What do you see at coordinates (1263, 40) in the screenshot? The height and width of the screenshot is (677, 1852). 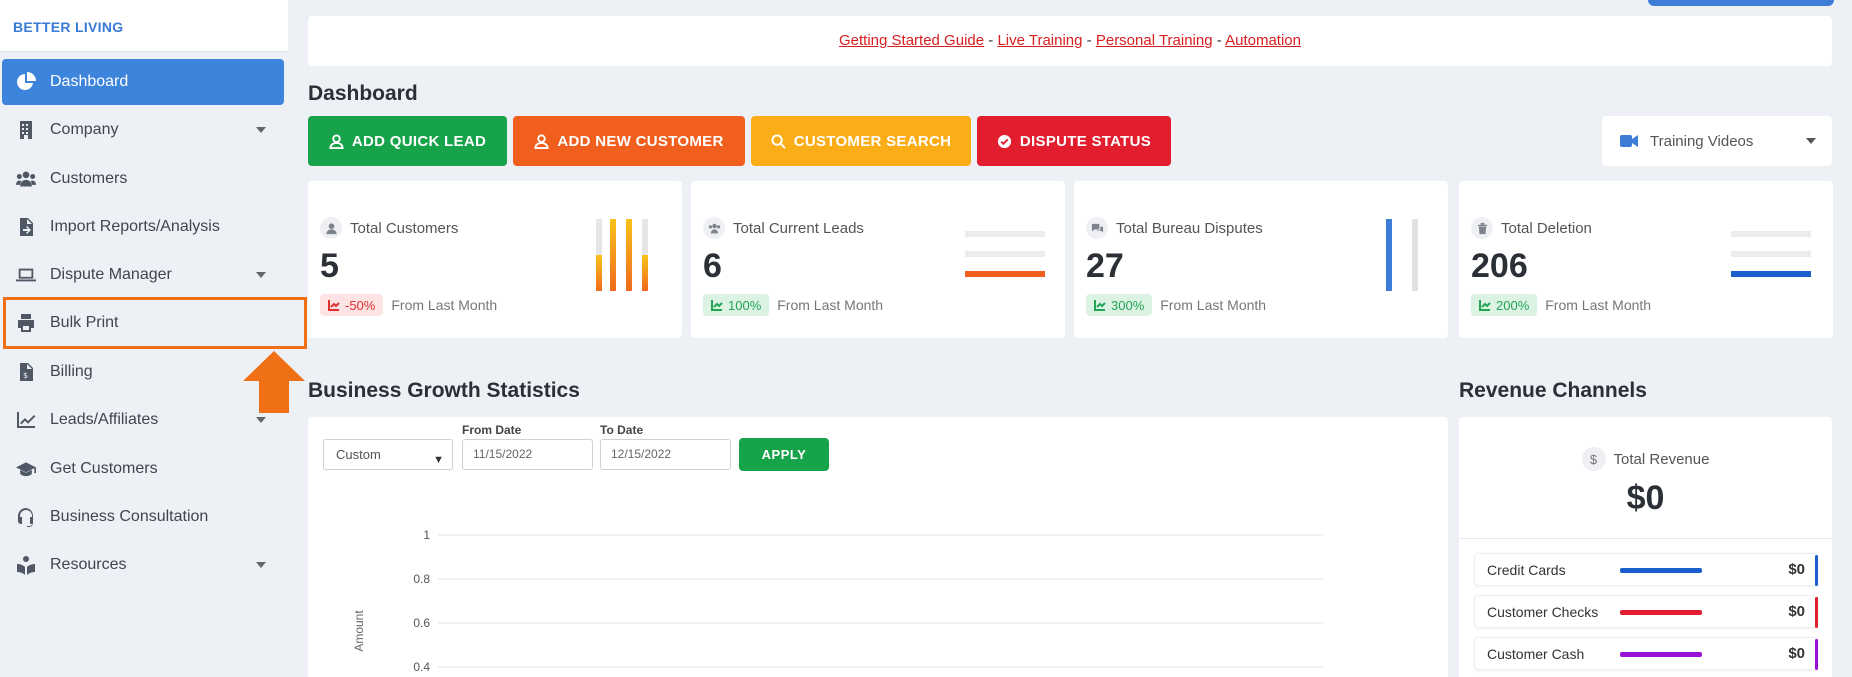 I see `automation-link: Automation` at bounding box center [1263, 40].